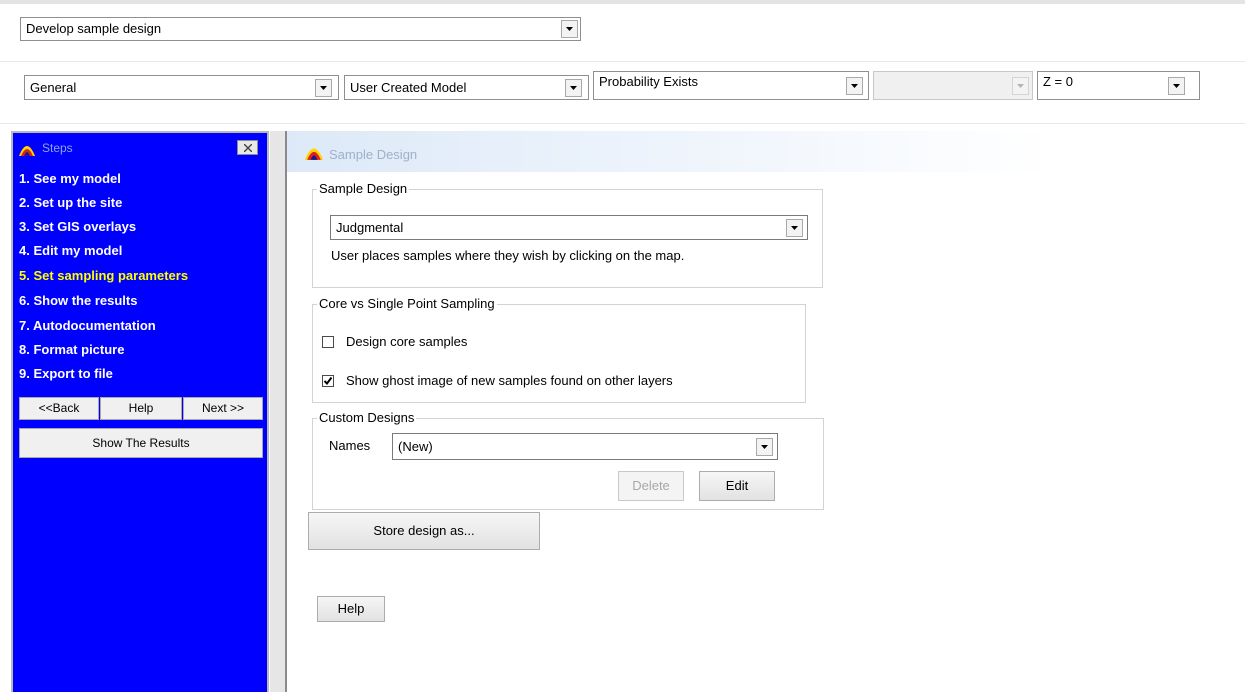 This screenshot has width=1245, height=692. I want to click on steps-title-bar: Steps, so click(140, 148).